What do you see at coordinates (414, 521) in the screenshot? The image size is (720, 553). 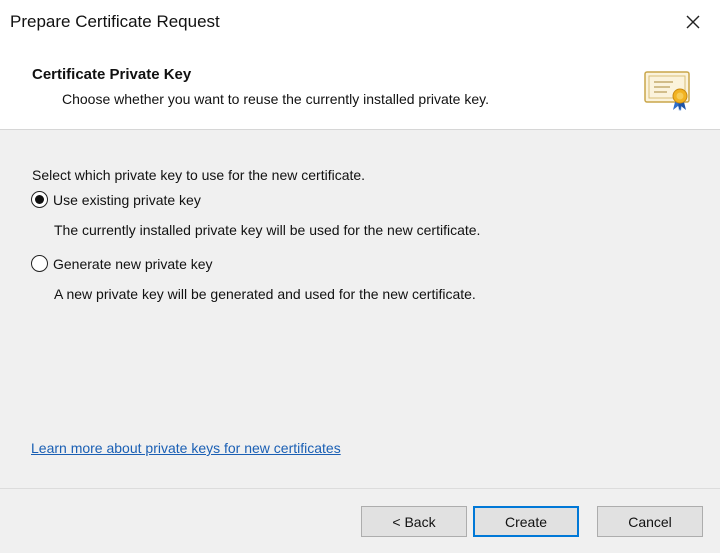 I see `back-button: < Back` at bounding box center [414, 521].